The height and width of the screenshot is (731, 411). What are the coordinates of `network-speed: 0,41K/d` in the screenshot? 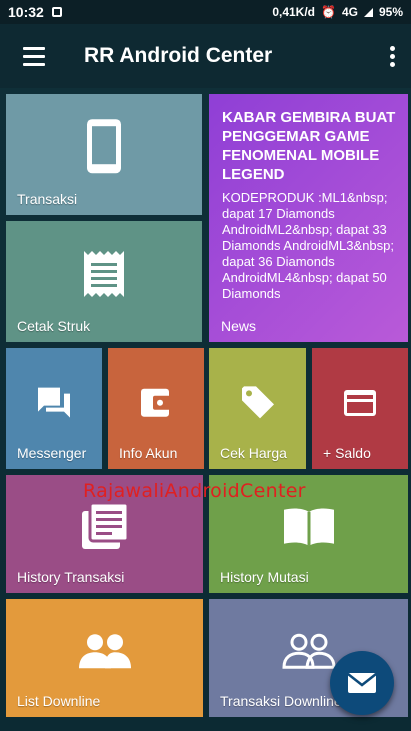 It's located at (293, 12).